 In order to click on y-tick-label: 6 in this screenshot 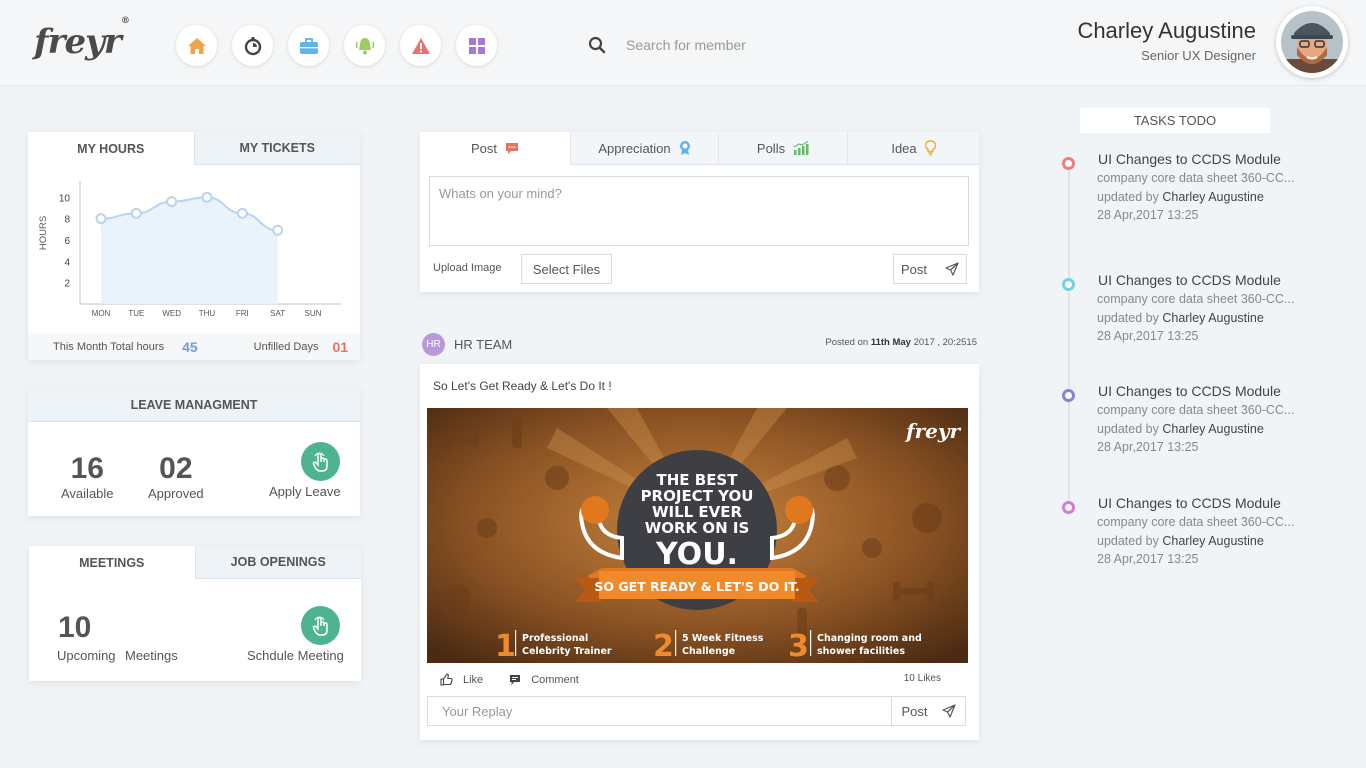, I will do `click(67, 241)`.